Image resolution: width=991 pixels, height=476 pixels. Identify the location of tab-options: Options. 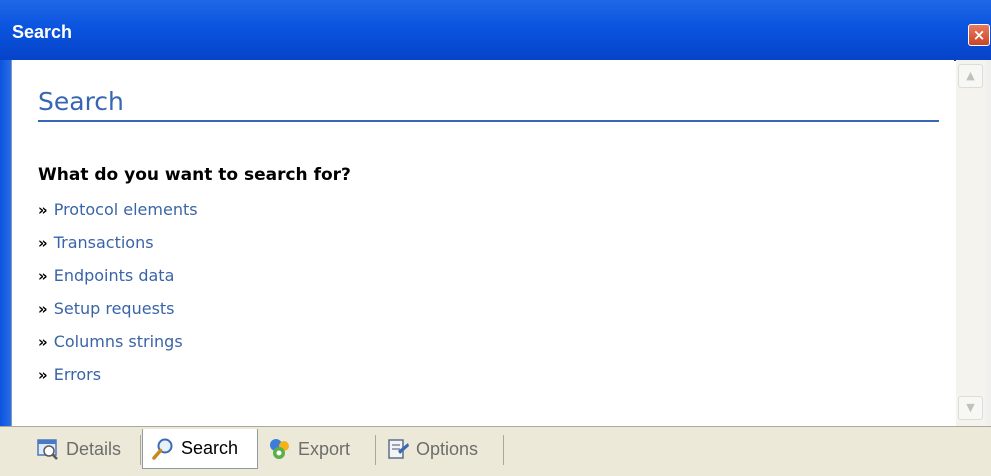
(440, 449).